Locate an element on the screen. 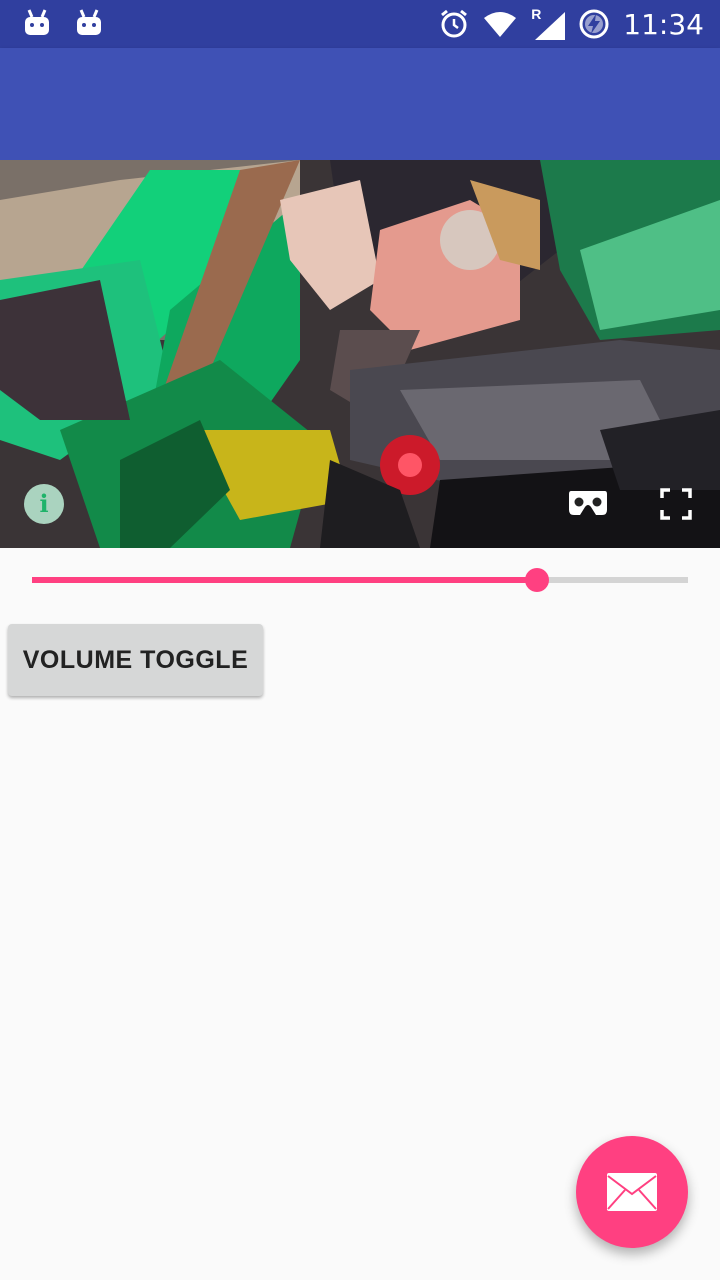 The height and width of the screenshot is (1280, 720). cardboard-vr-icon is located at coordinates (588, 503).